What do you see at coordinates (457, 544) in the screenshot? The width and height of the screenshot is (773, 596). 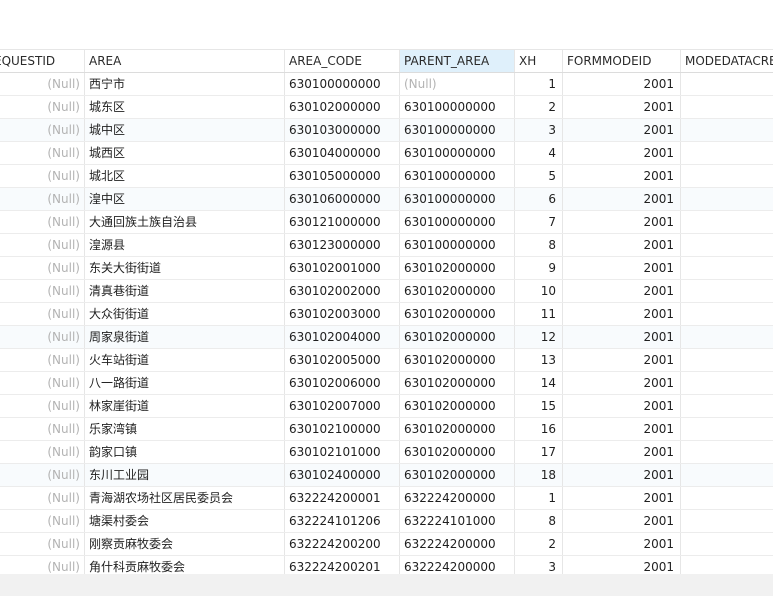 I see `cell-parent-area: 632224200000` at bounding box center [457, 544].